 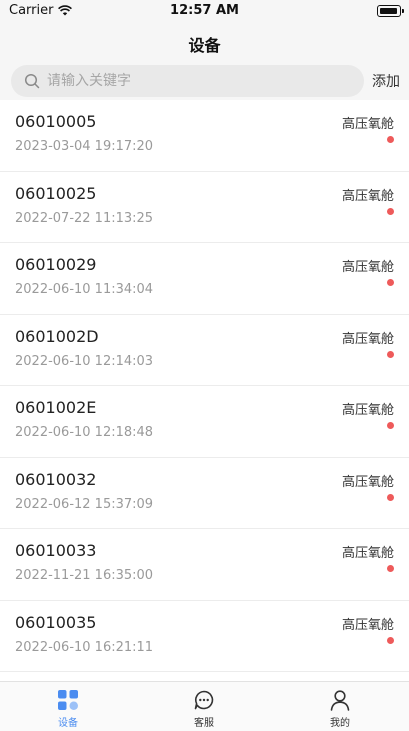 I want to click on search-row: 添加, so click(x=204, y=81).